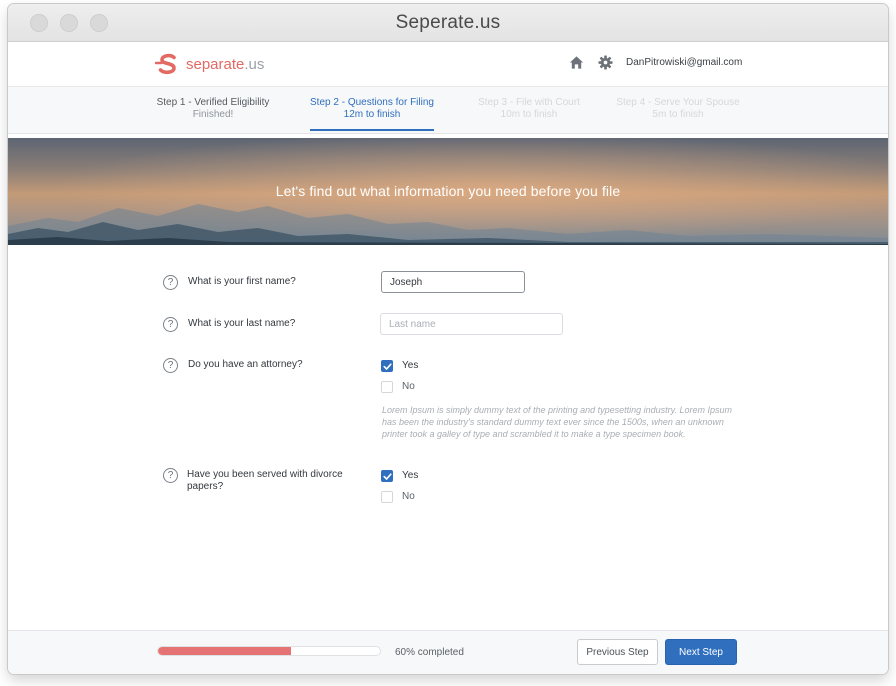 The width and height of the screenshot is (896, 686). Describe the element at coordinates (410, 365) in the screenshot. I see `attorney-yes-label: Yes` at that location.